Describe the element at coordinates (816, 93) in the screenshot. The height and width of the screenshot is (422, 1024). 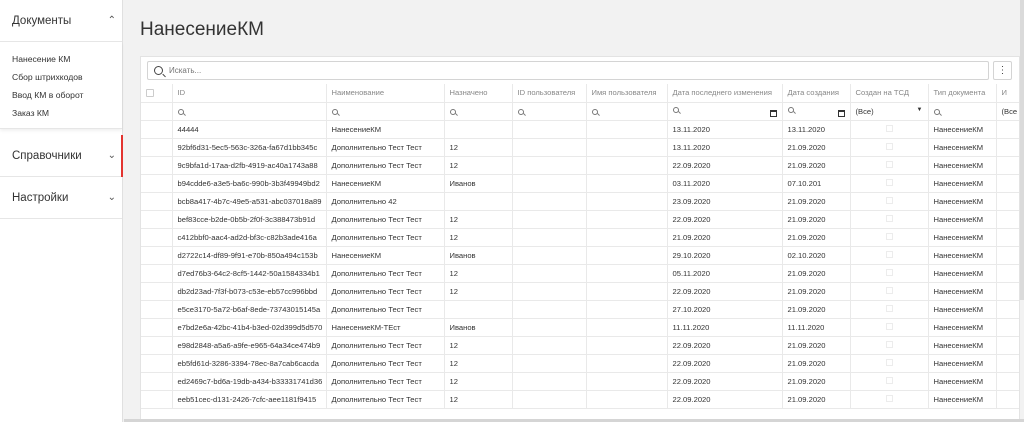
I see `column-header: Дата создания` at that location.